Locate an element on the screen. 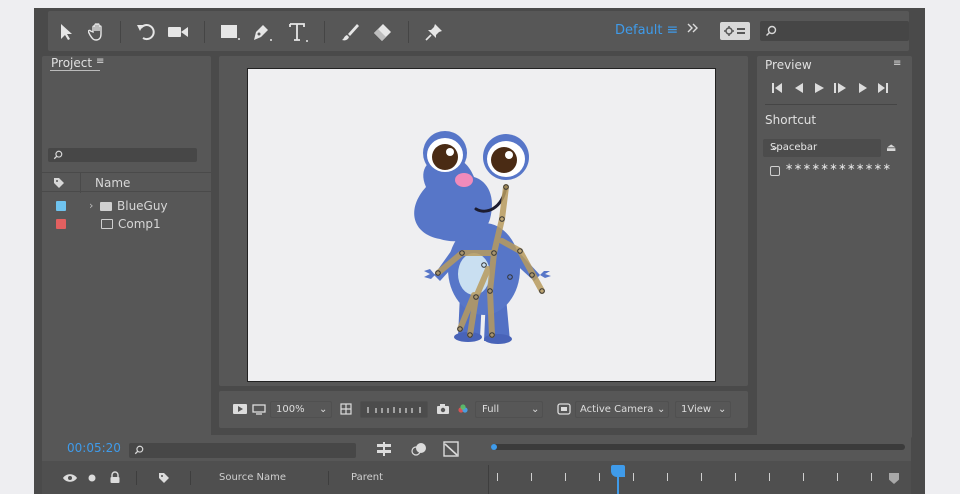 Image resolution: width=960 pixels, height=494 pixels. folder-icon is located at coordinates (106, 206).